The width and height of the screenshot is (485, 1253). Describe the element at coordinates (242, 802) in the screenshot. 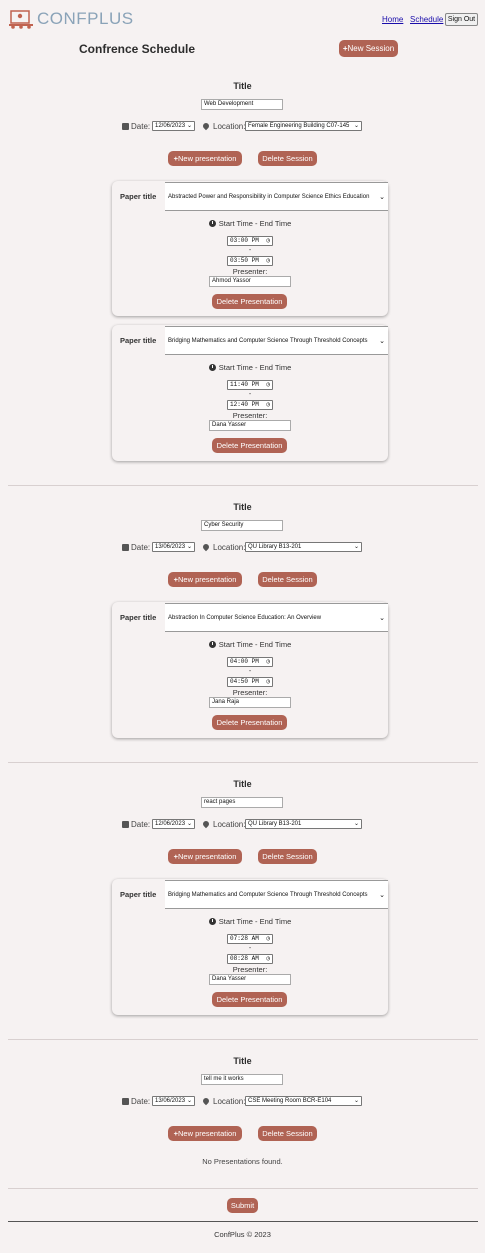

I see `session-title-input: react pages` at that location.